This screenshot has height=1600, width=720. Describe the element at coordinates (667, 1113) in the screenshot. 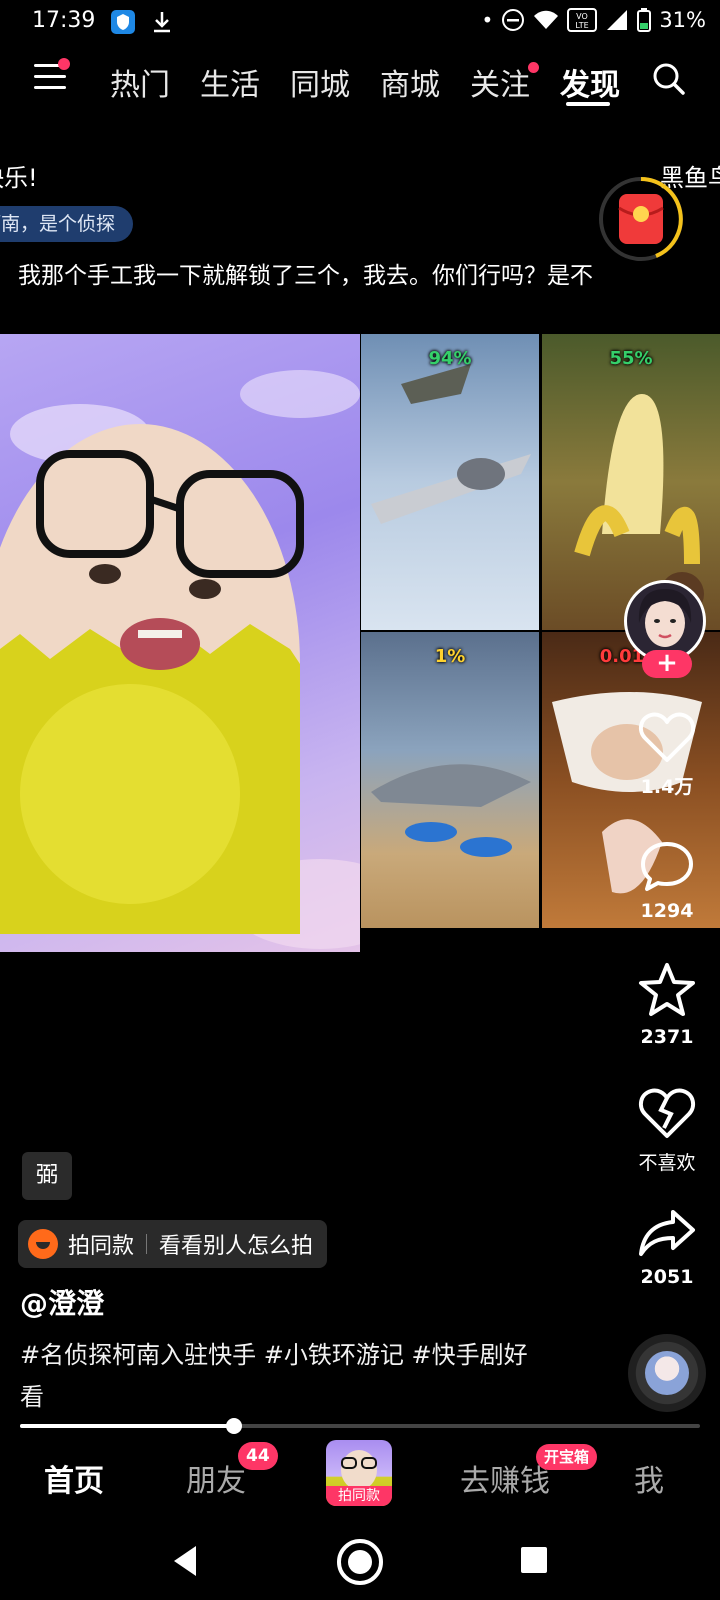

I see `broken-heart-icon` at that location.